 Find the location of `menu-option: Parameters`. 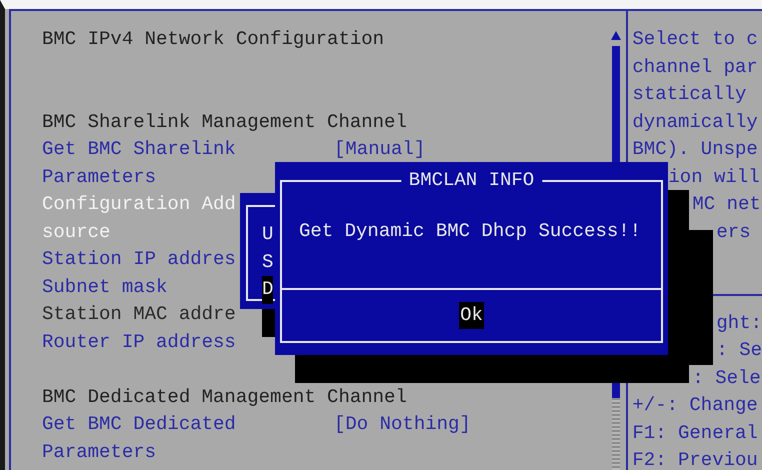

menu-option: Parameters is located at coordinates (188, 452).